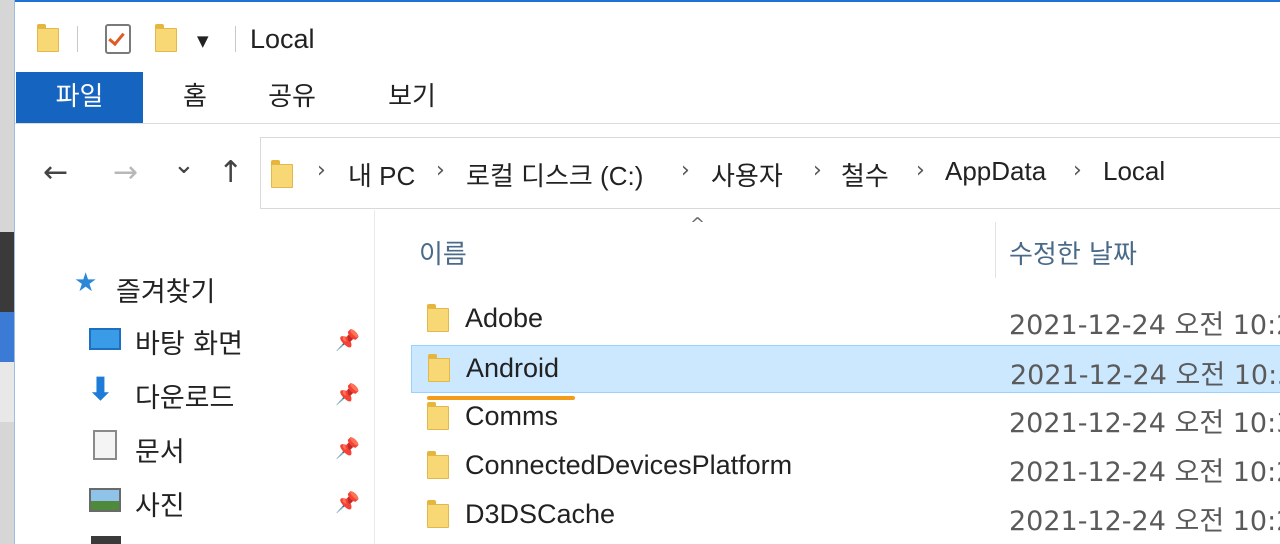 Image resolution: width=1280 pixels, height=544 pixels. Describe the element at coordinates (118, 39) in the screenshot. I see `properties-check-icon` at that location.